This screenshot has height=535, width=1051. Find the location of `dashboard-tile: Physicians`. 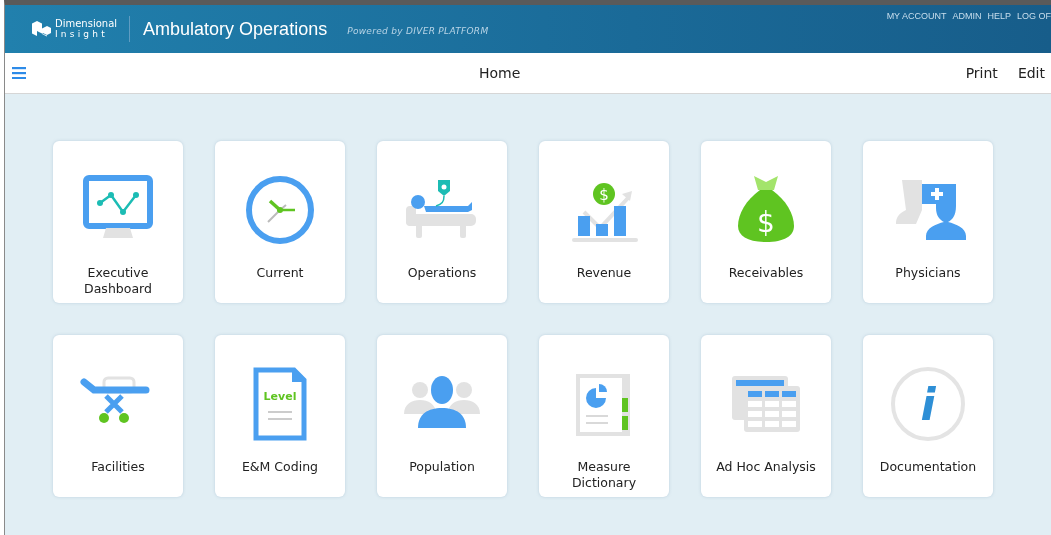

dashboard-tile: Physicians is located at coordinates (928, 222).